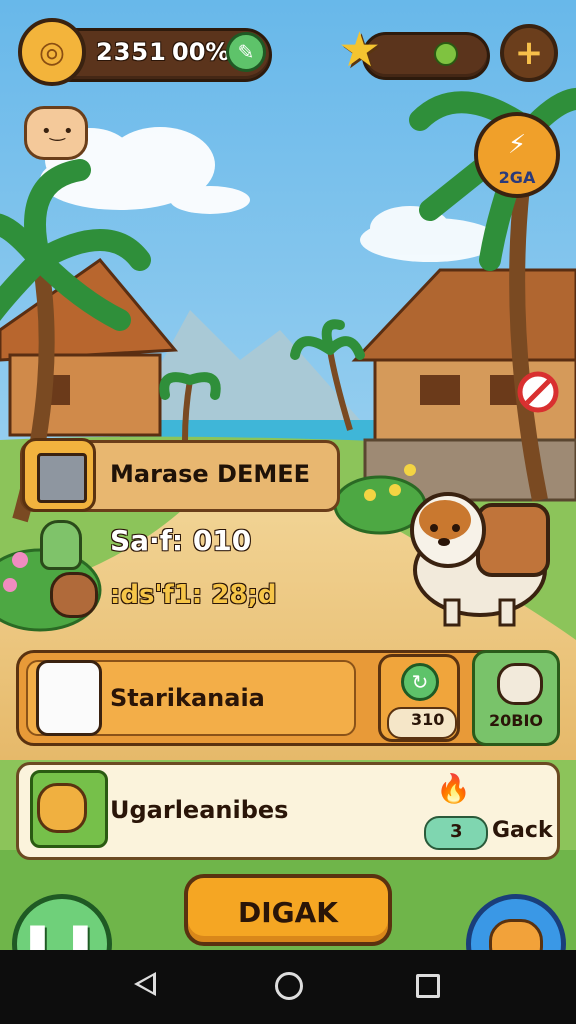  What do you see at coordinates (193, 595) in the screenshot?
I see `quest-reward-line: :ds'f1: 28;d` at bounding box center [193, 595].